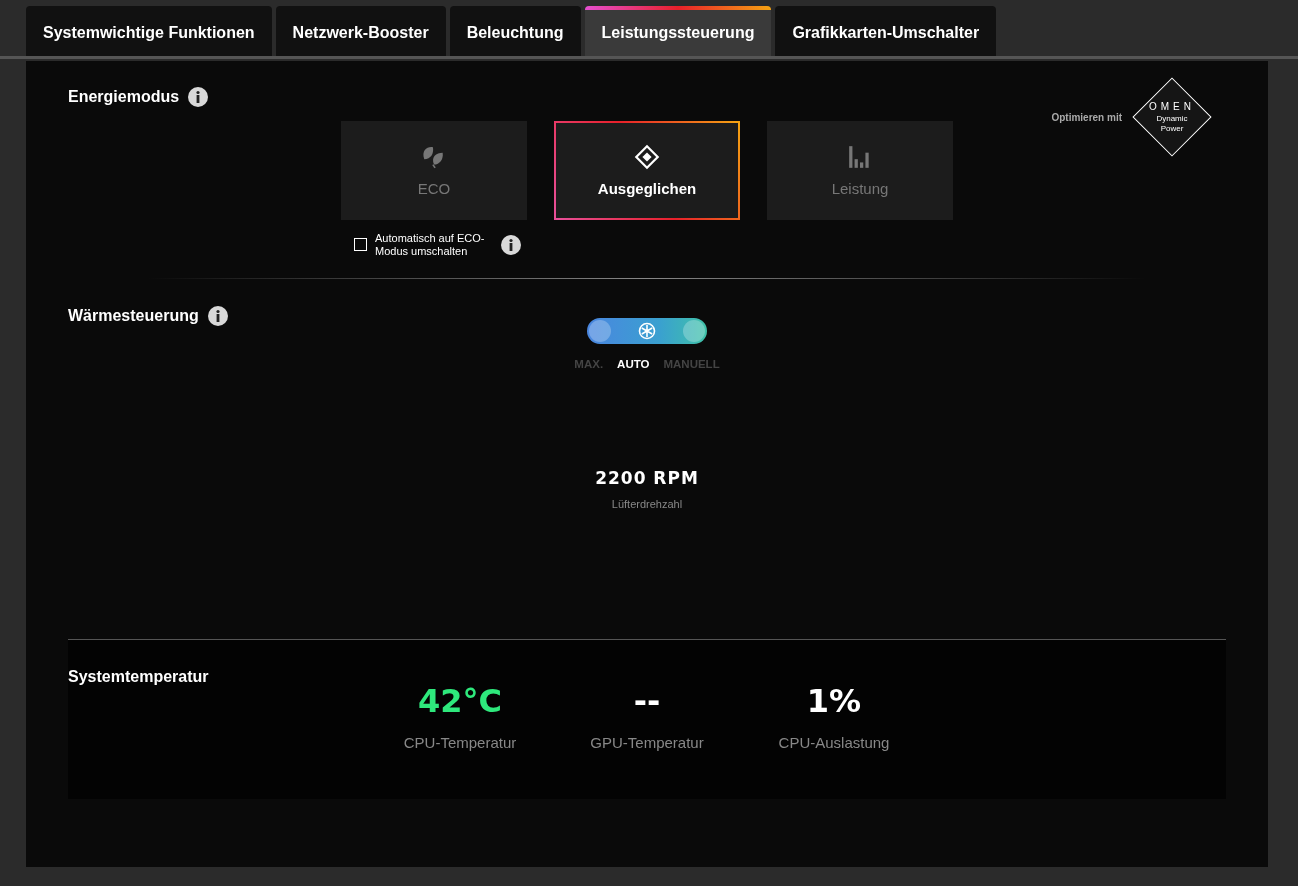 The image size is (1298, 886). Describe the element at coordinates (360, 31) in the screenshot. I see `tab: Netzwerk-Booster` at that location.